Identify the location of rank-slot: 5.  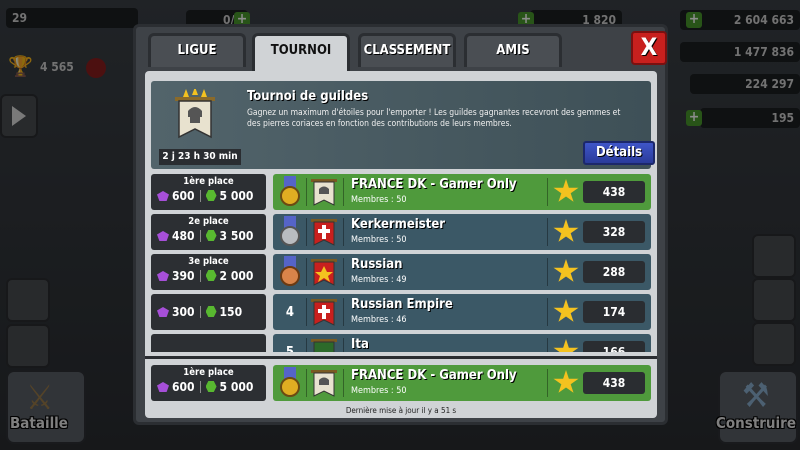
(290, 344).